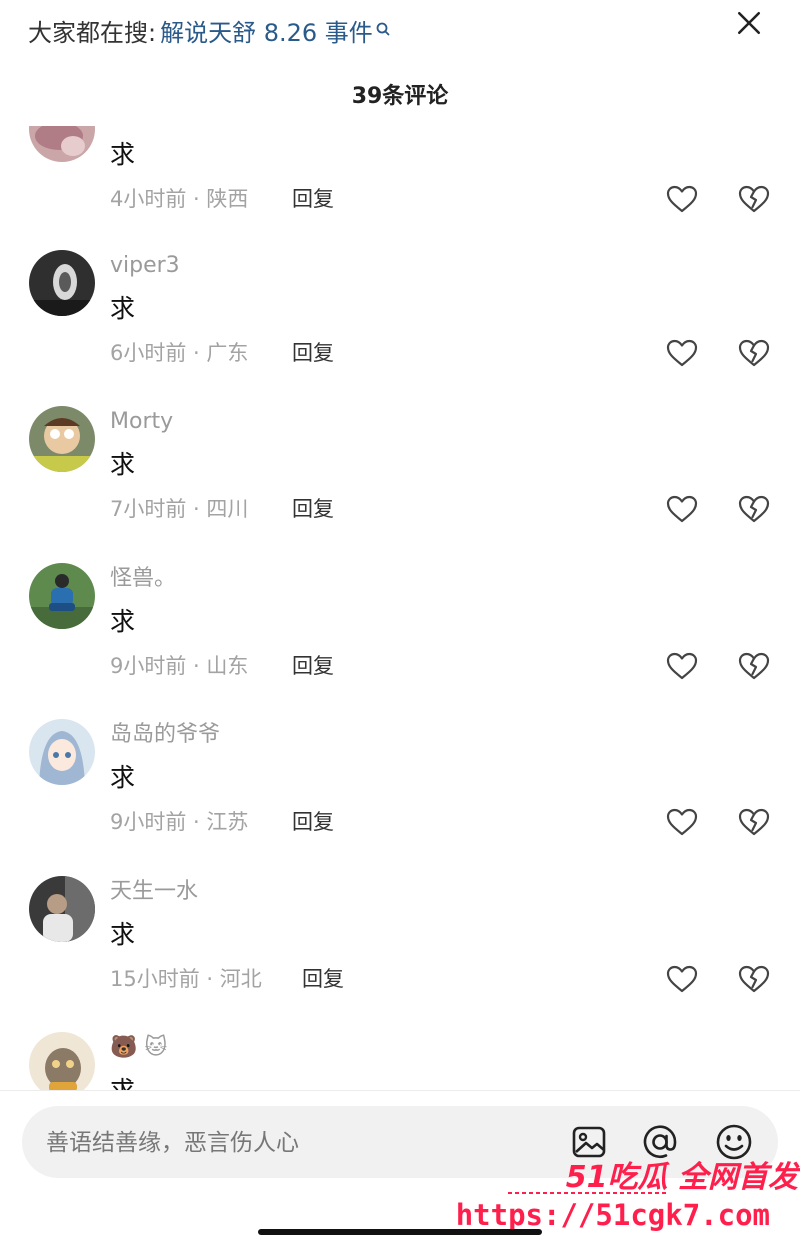  I want to click on comment-meta: 4小时前 · 陕西, so click(179, 199).